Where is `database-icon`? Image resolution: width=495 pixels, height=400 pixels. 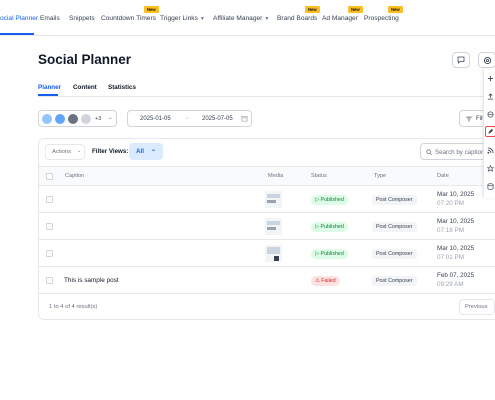 database-icon is located at coordinates (490, 186).